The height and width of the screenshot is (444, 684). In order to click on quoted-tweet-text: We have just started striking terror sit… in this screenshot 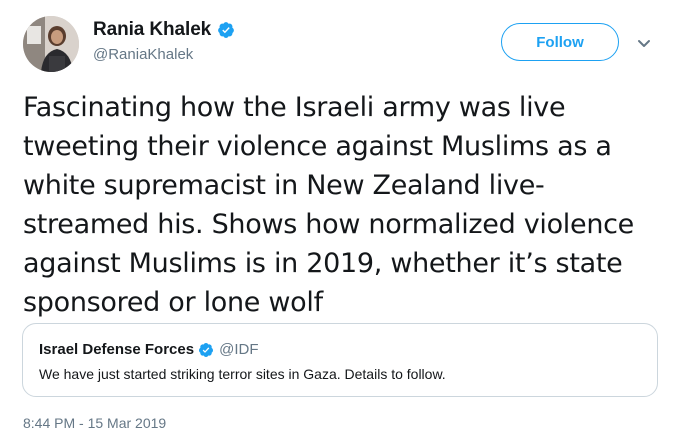, I will do `click(242, 374)`.